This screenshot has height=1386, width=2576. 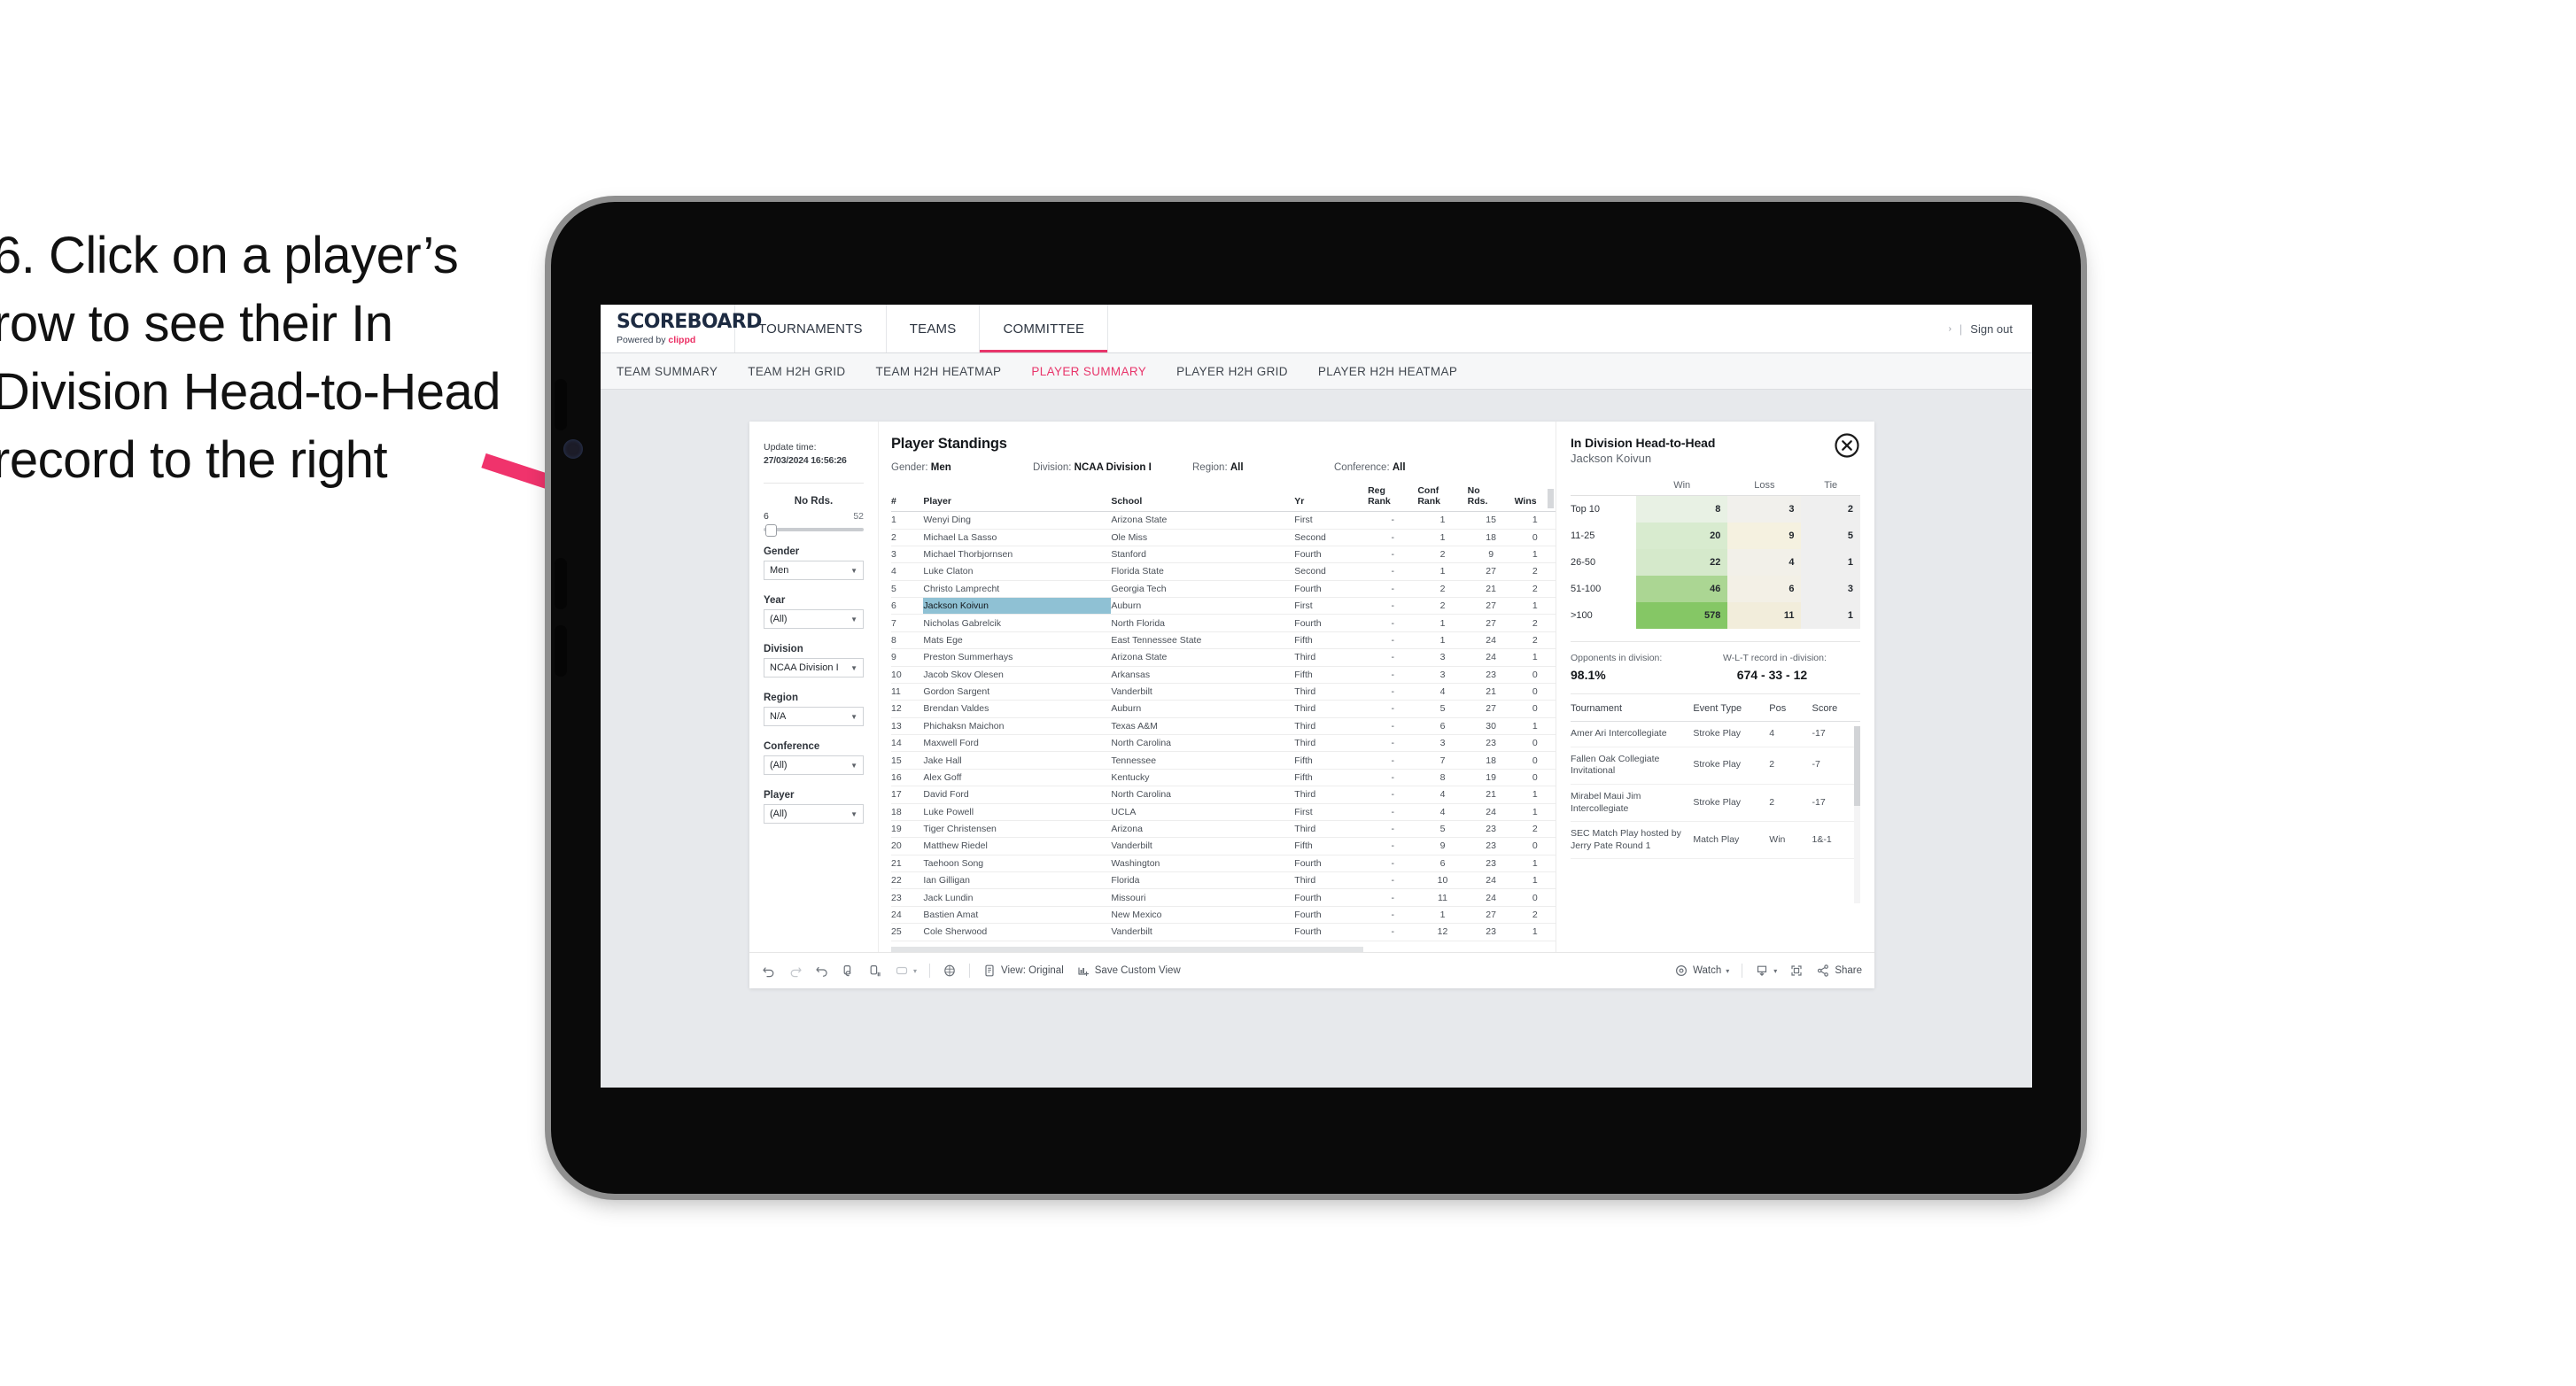 What do you see at coordinates (1017, 499) in the screenshot?
I see `col-player: Player` at bounding box center [1017, 499].